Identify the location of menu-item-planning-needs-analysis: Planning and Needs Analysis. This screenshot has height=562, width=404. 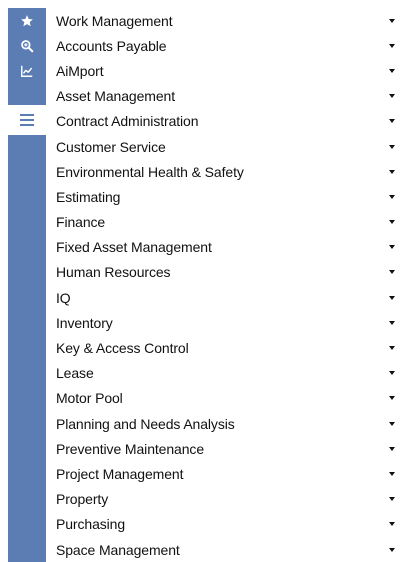
(228, 423).